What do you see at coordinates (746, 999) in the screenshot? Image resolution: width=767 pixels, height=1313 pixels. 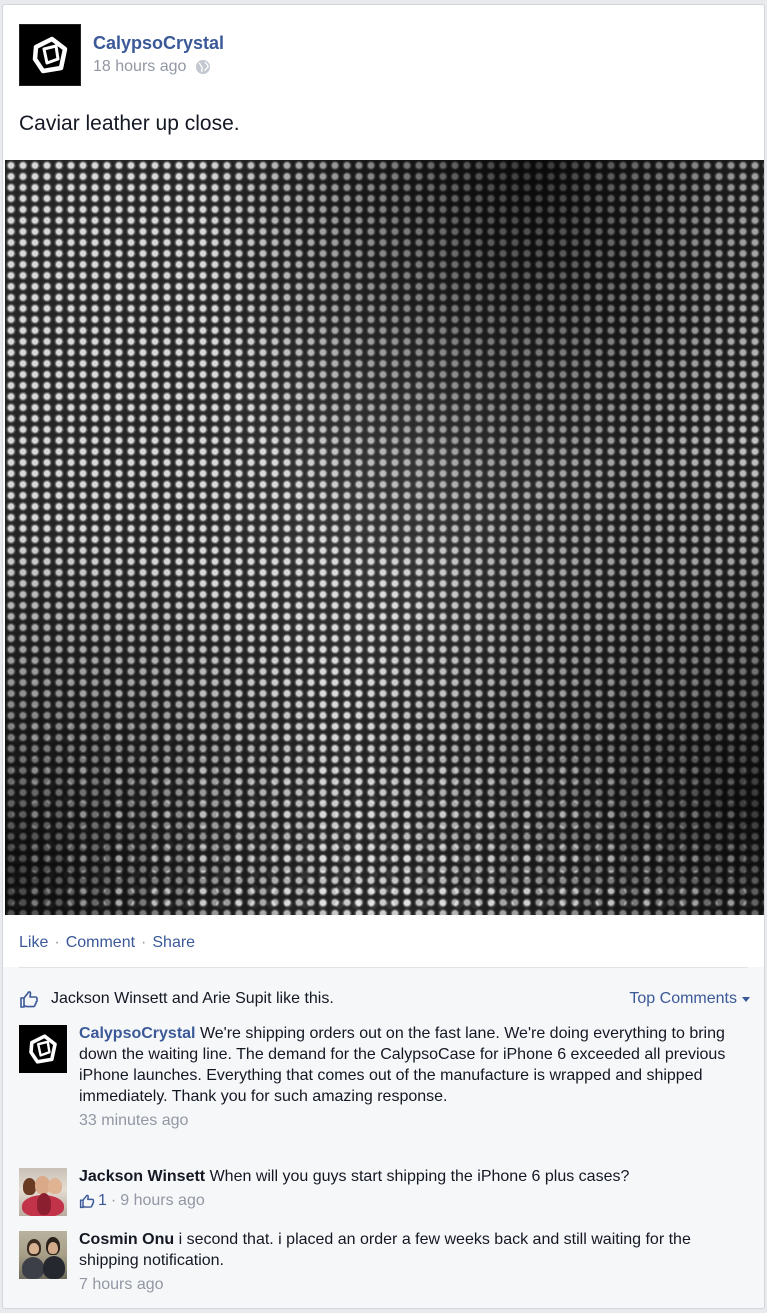 I see `chevron-down-icon` at bounding box center [746, 999].